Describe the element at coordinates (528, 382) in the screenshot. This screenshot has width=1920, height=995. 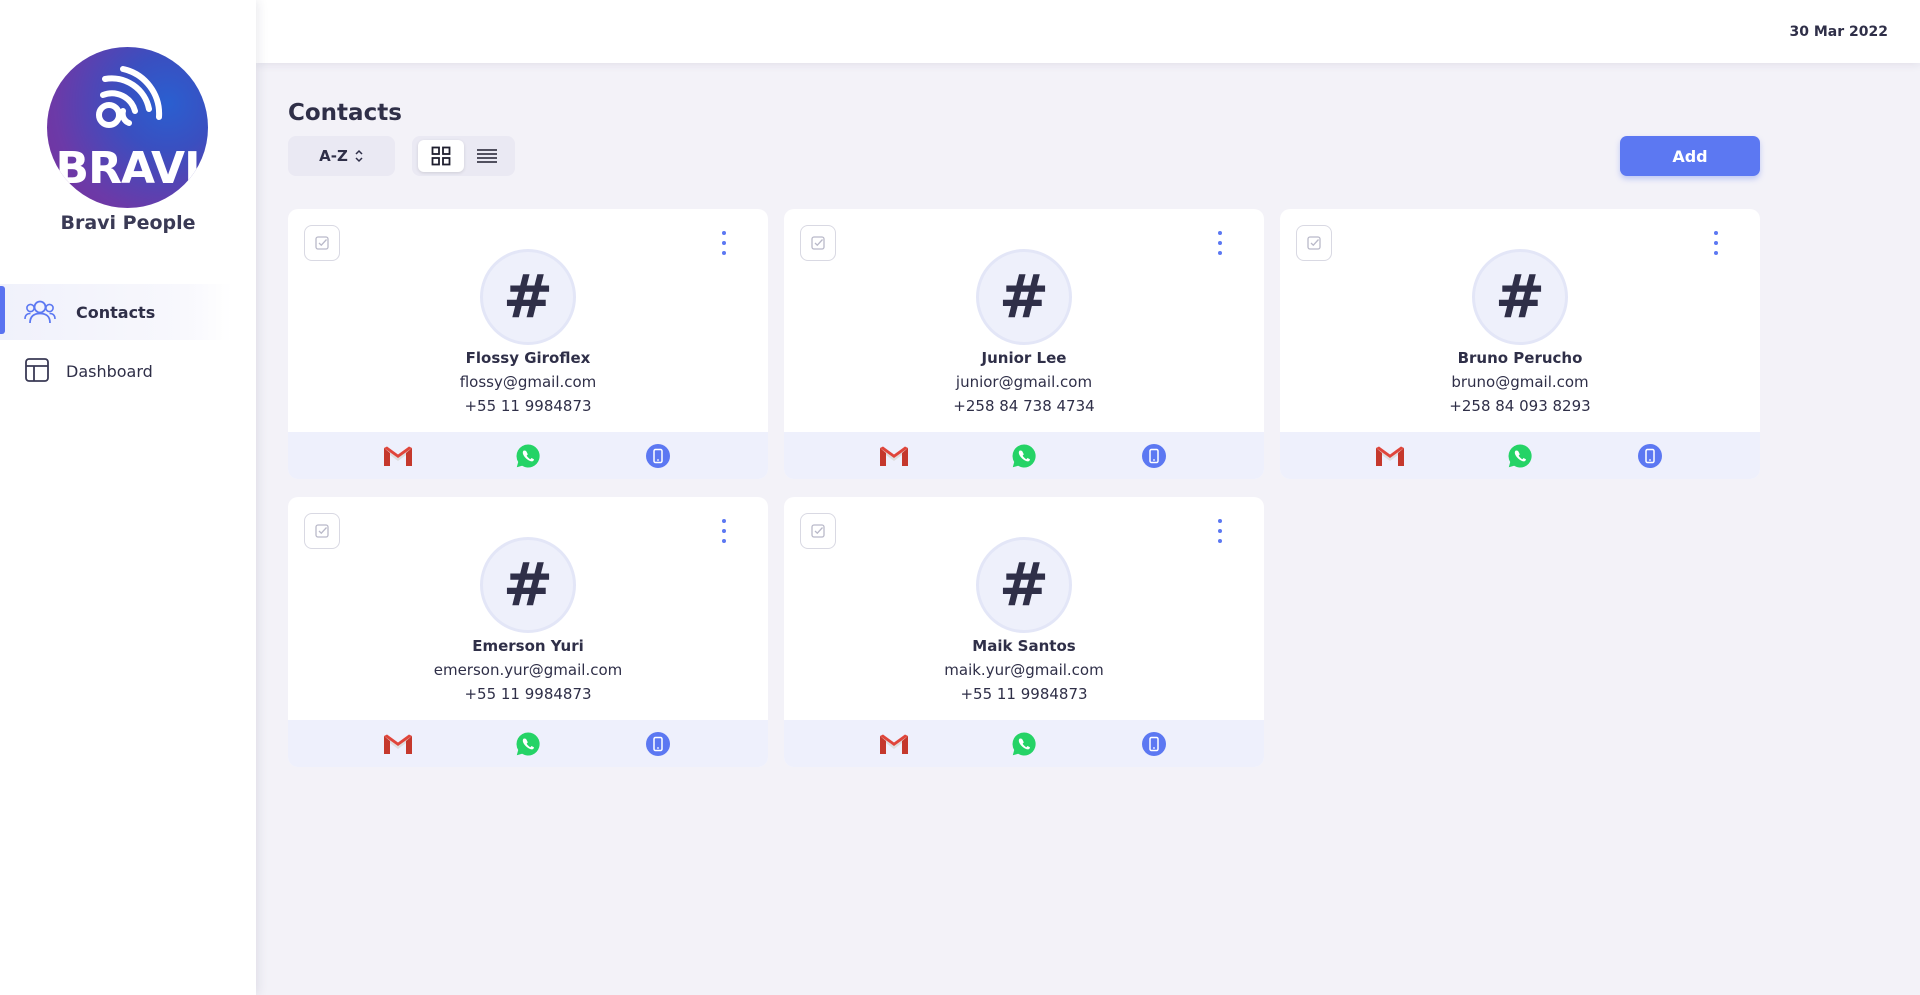
I see `contact-email: flossy@gmail.com` at that location.